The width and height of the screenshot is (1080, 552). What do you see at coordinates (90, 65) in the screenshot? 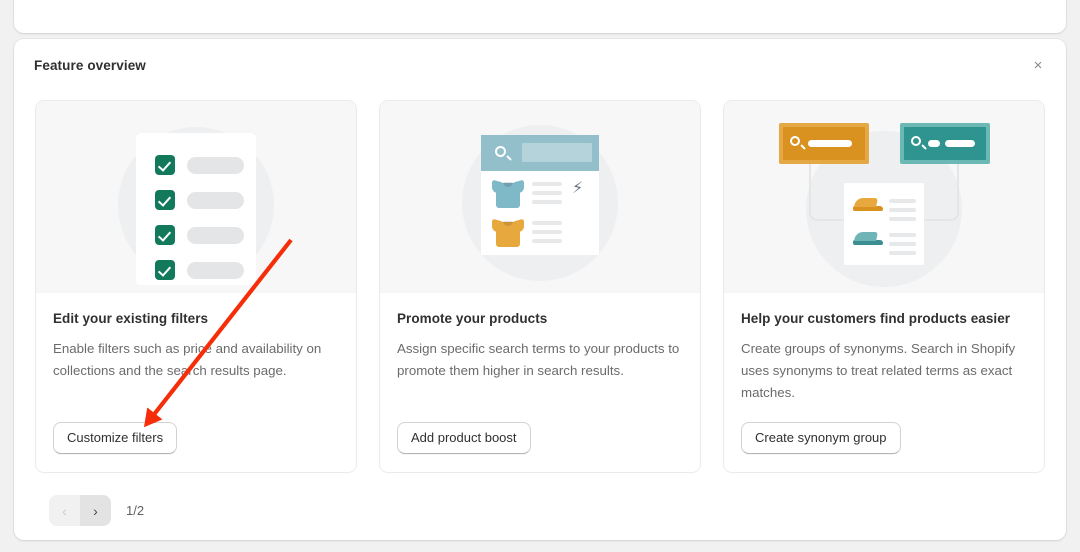
I see `page-title: Feature overview` at bounding box center [90, 65].